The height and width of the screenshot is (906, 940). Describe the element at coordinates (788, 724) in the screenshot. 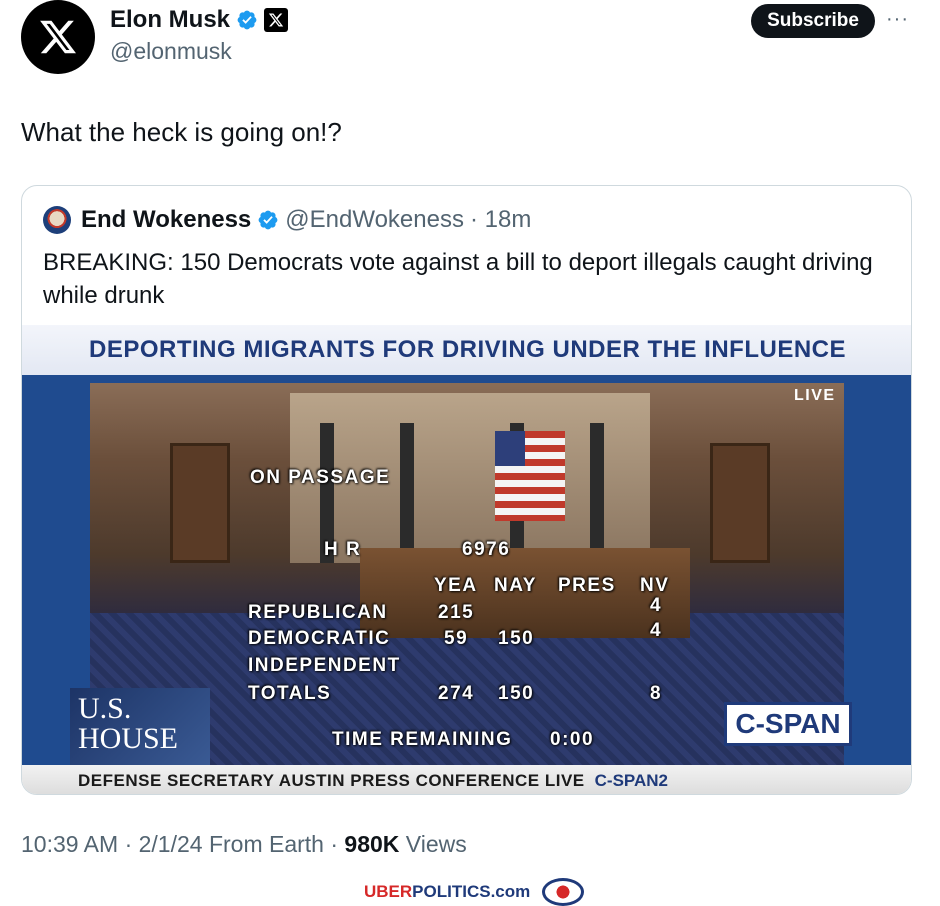

I see `cspan-logo: C-SPAN` at that location.